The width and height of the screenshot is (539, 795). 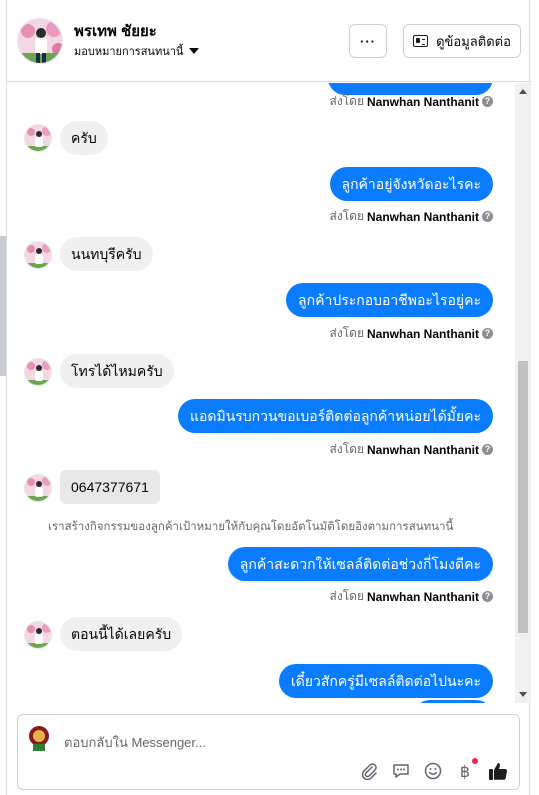 I want to click on message-scrollbar, so click(x=523, y=393).